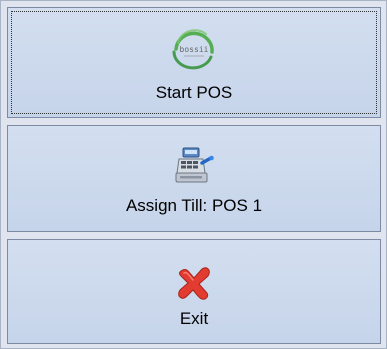 This screenshot has width=387, height=349. What do you see at coordinates (194, 283) in the screenshot?
I see `red-x-icon` at bounding box center [194, 283].